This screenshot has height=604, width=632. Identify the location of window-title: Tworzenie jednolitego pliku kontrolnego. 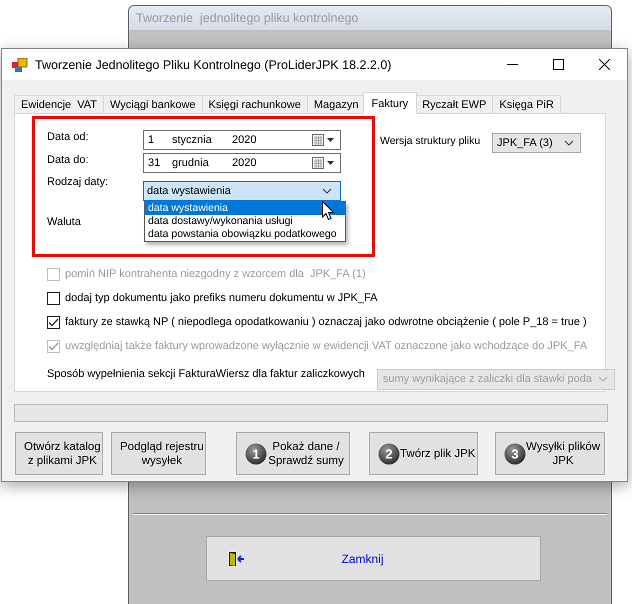
(370, 18).